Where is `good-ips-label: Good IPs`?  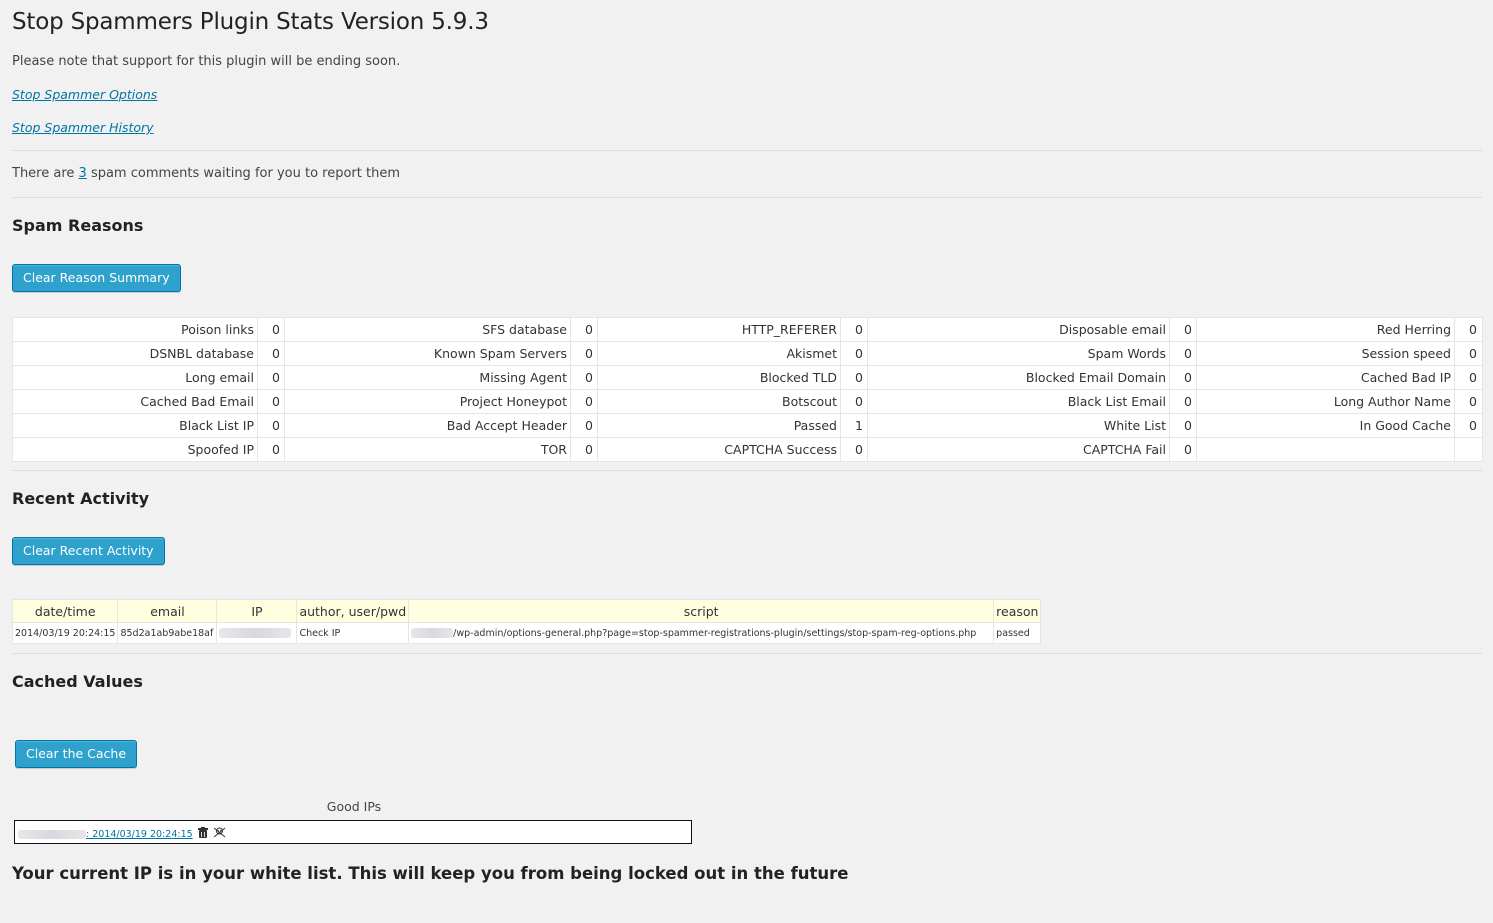
good-ips-label: Good IPs is located at coordinates (354, 806).